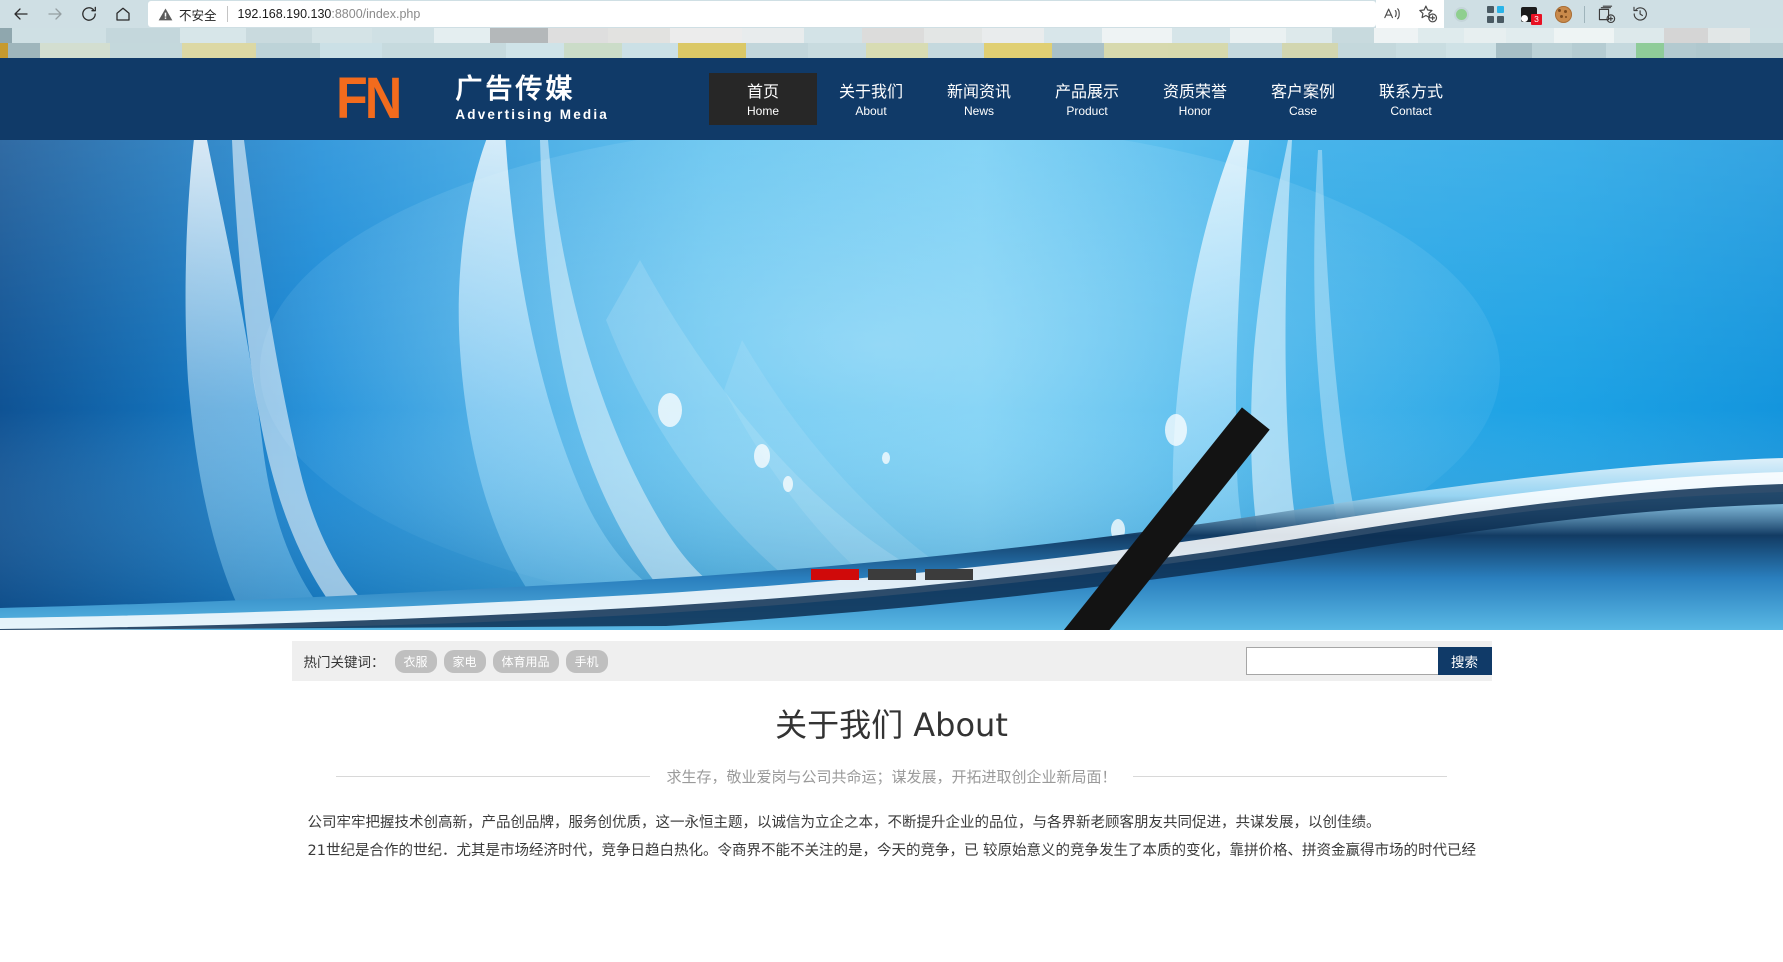 The height and width of the screenshot is (962, 1783). What do you see at coordinates (1393, 14) in the screenshot?
I see `read-aloud-icon` at bounding box center [1393, 14].